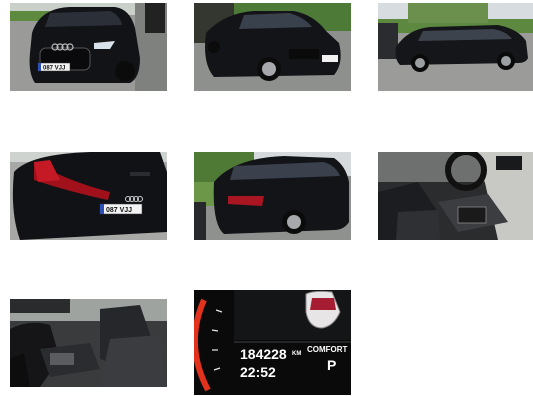 This screenshot has width=533, height=396. I want to click on side-view-image, so click(455, 47).